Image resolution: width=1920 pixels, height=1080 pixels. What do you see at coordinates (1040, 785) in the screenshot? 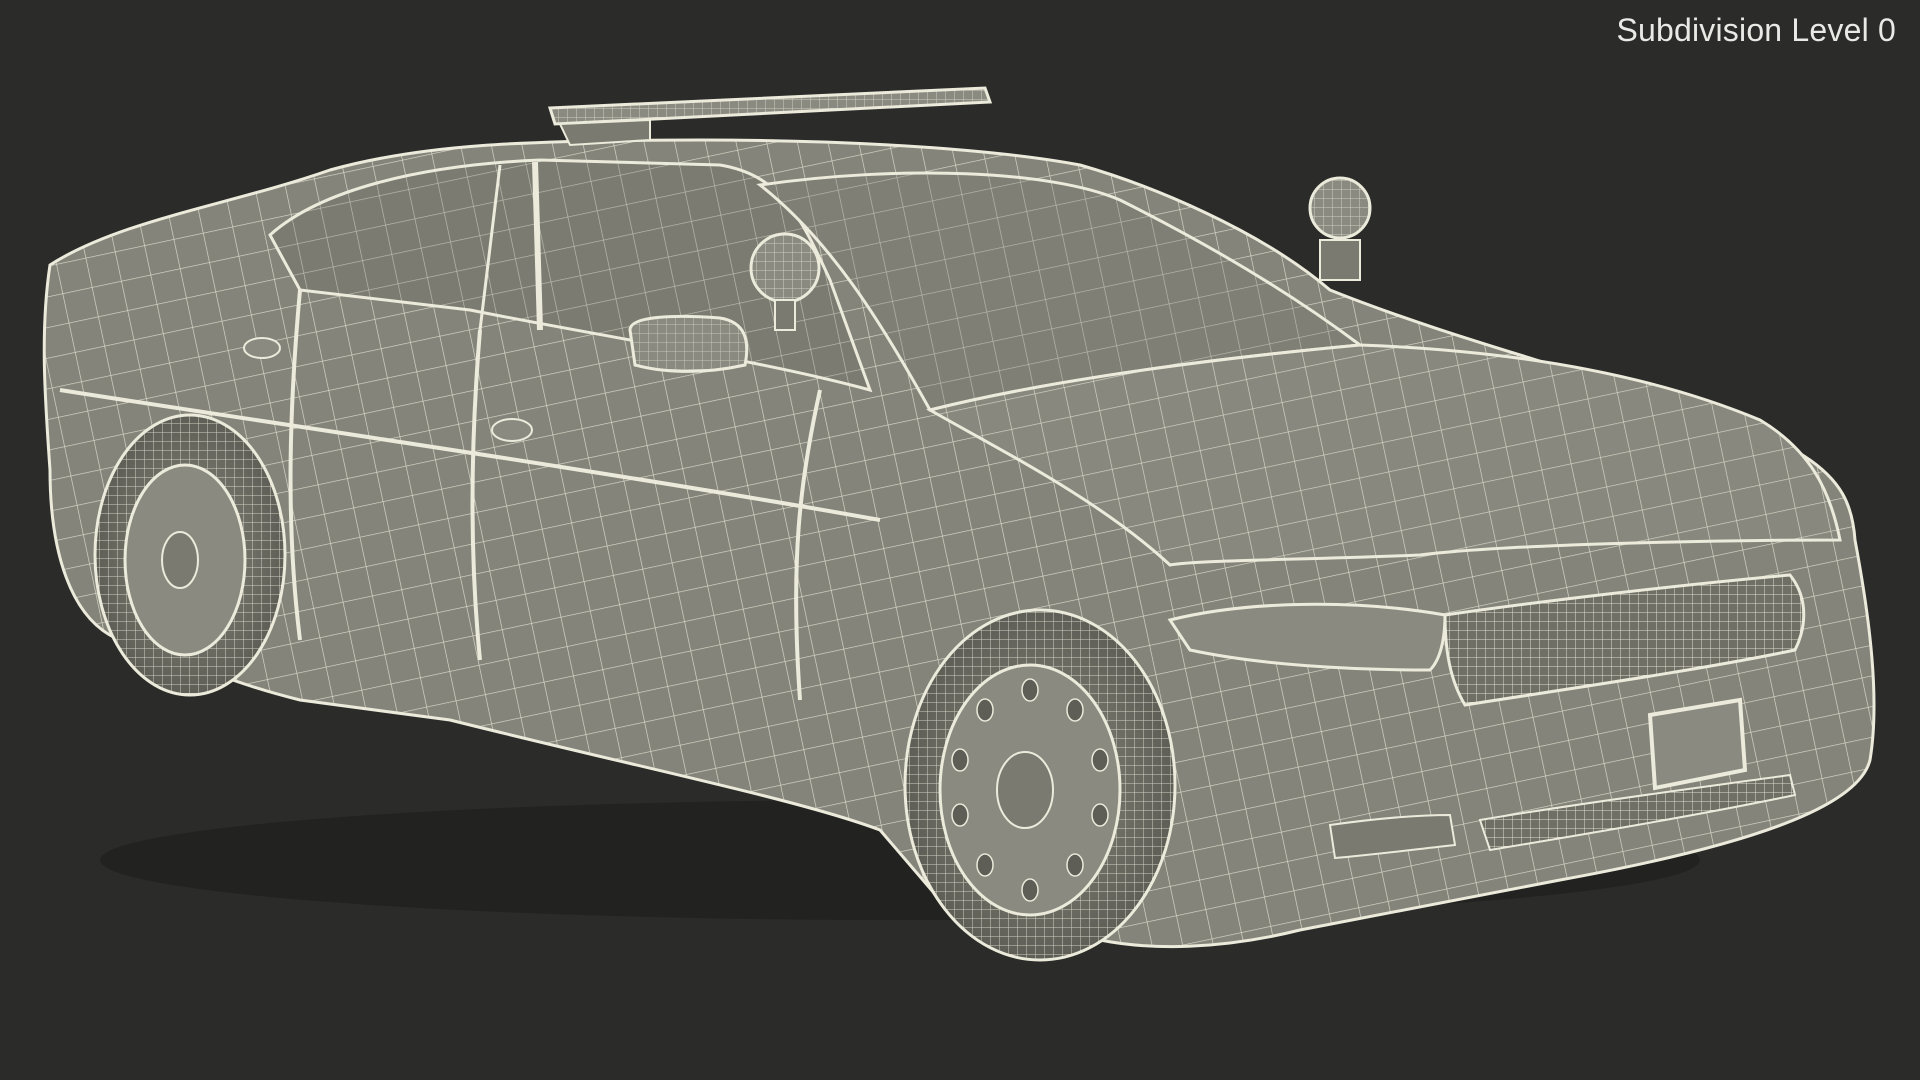
I see `front-wheel` at bounding box center [1040, 785].